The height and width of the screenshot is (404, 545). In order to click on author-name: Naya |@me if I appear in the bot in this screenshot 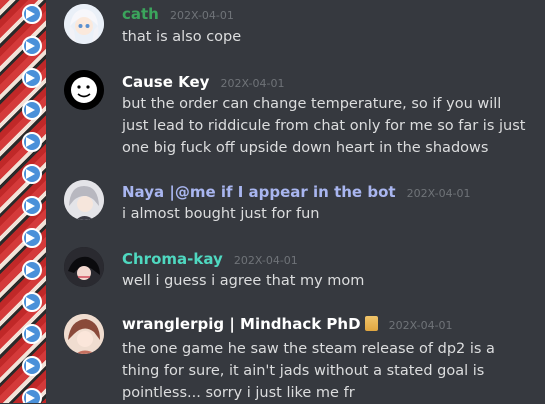, I will do `click(259, 192)`.